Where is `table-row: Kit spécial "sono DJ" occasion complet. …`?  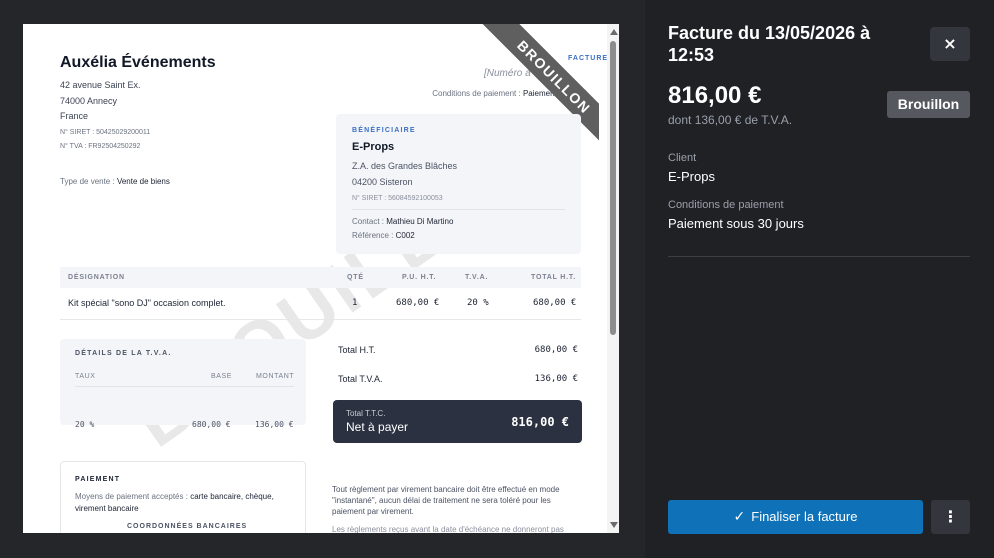 table-row: Kit spécial "sono DJ" occasion complet. … is located at coordinates (320, 305).